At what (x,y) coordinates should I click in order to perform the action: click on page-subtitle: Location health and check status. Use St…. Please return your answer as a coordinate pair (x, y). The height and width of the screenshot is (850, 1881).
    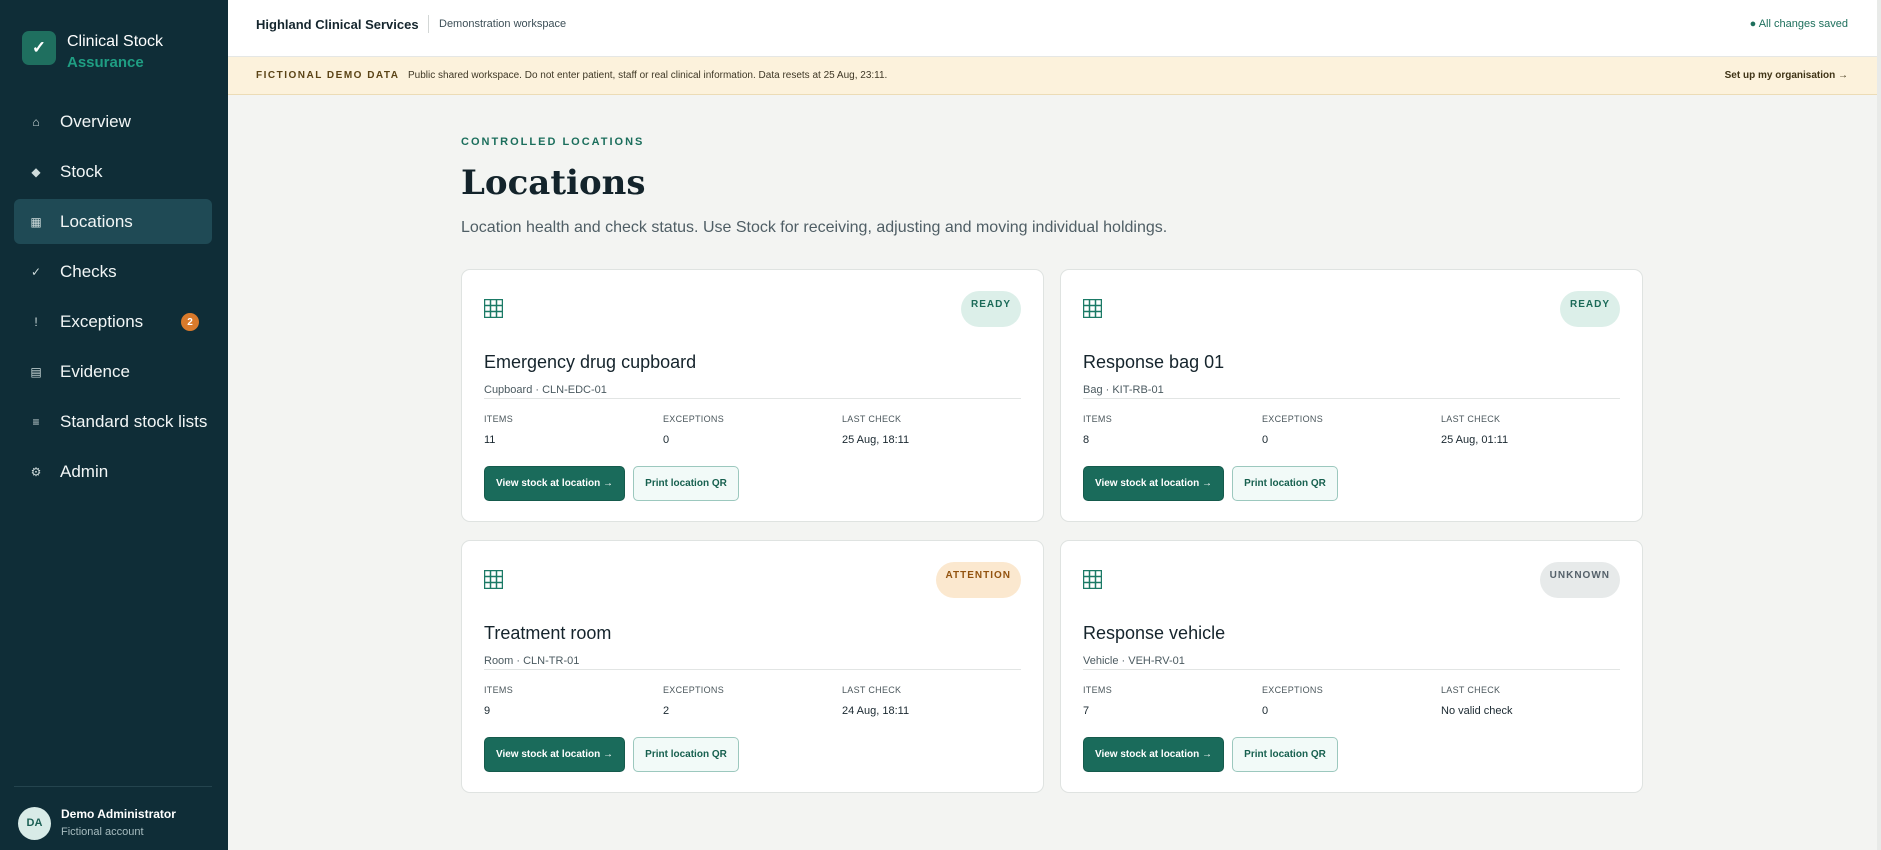
    Looking at the image, I should click on (814, 227).